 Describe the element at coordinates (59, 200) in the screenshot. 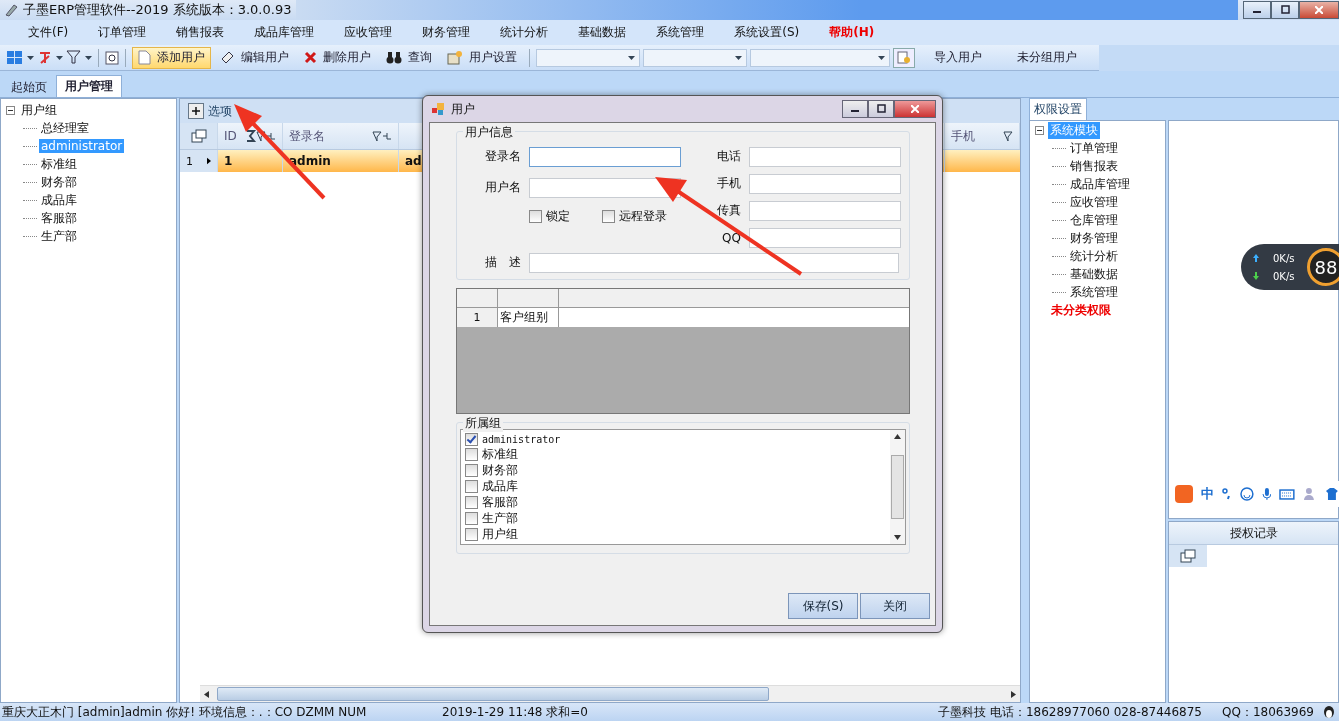

I see `tree-item: 成品库` at that location.